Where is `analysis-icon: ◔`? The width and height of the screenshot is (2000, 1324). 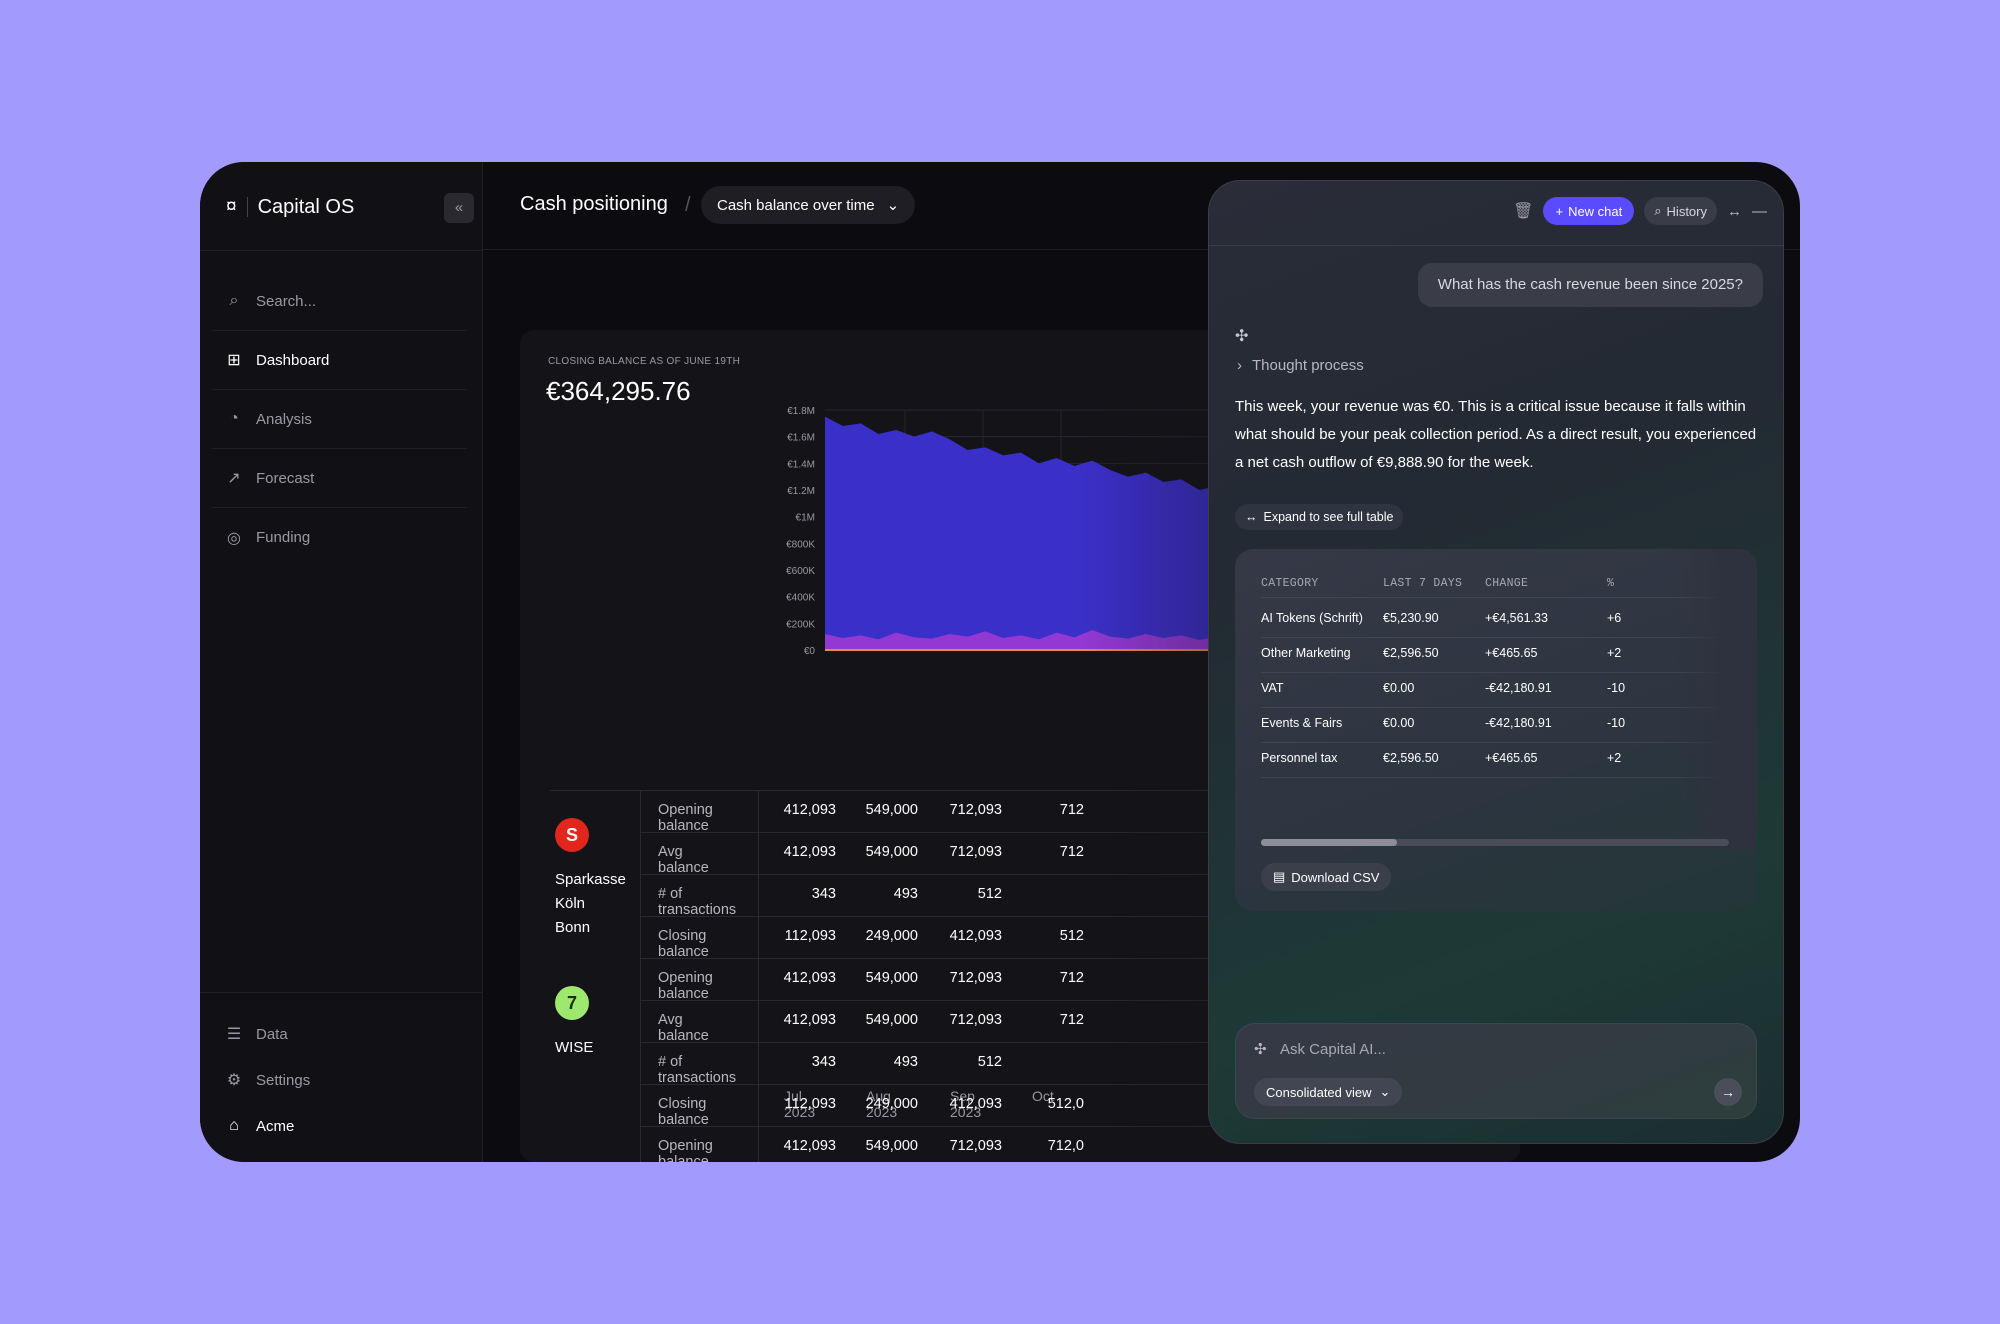 analysis-icon: ◔ is located at coordinates (234, 418).